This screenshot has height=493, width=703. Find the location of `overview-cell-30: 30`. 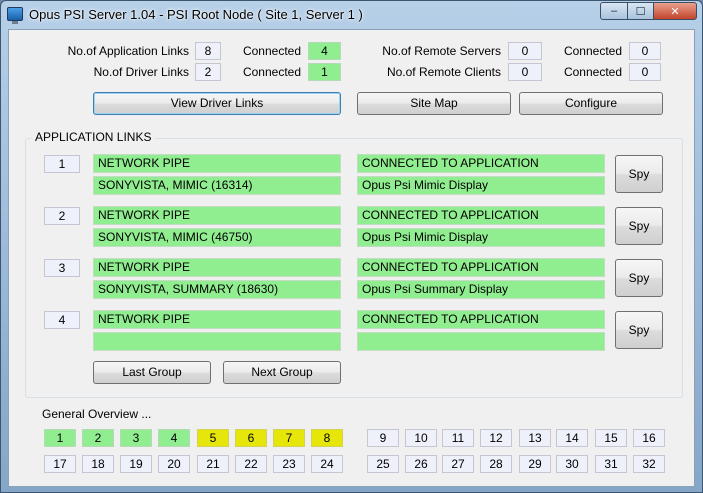

overview-cell-30: 30 is located at coordinates (572, 464).